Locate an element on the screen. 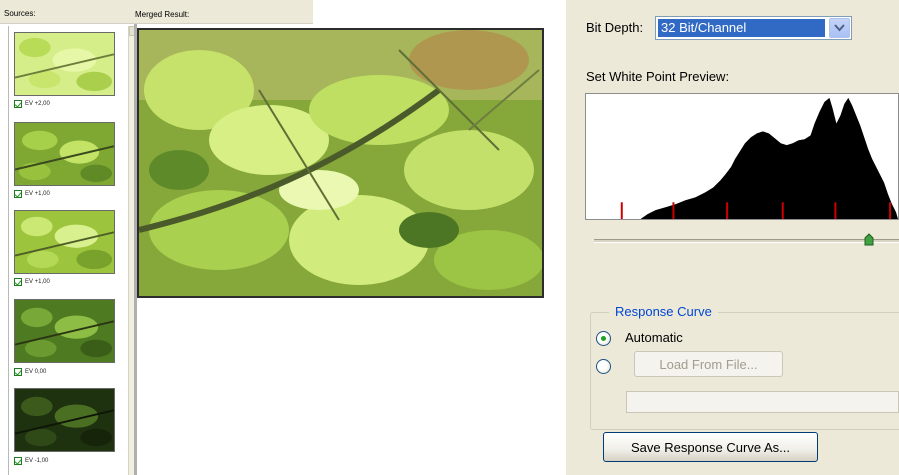 The image size is (899, 475). response-curve-title: Response Curve is located at coordinates (663, 311).